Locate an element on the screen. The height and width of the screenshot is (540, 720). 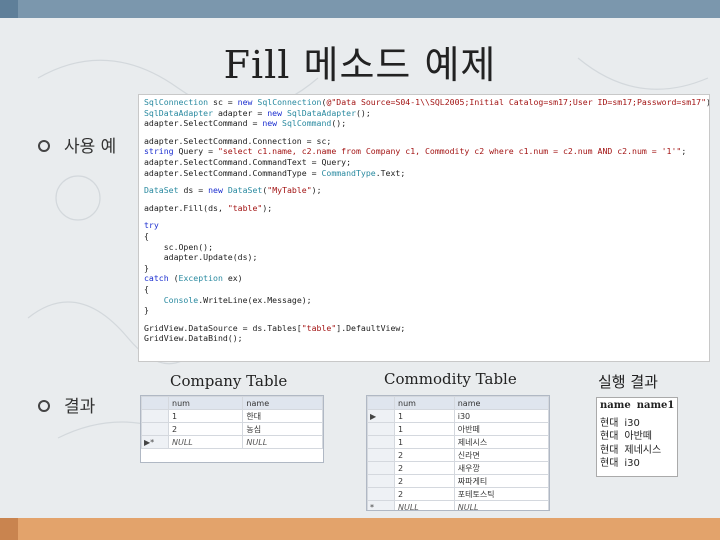
table-row: 2 짜파게티 is located at coordinates (458, 481).